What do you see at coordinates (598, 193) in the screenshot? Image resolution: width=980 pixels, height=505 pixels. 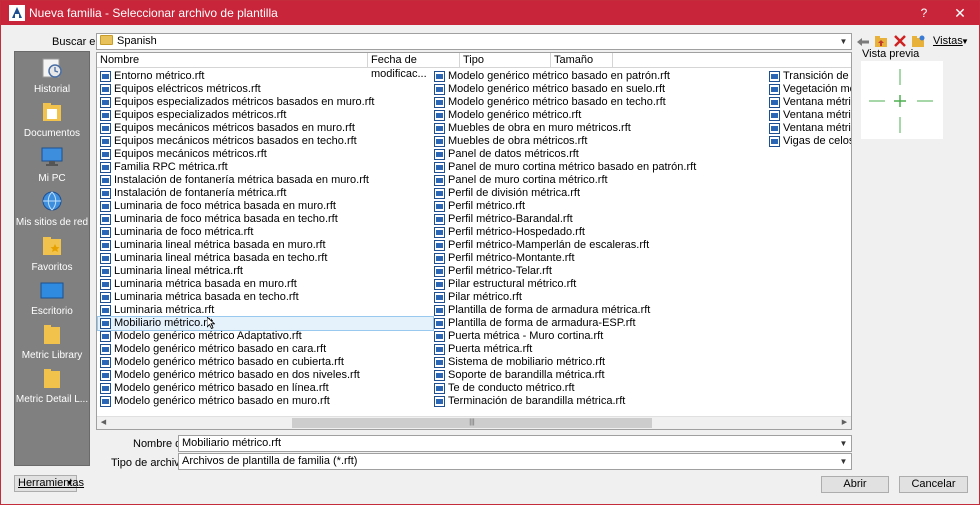 I see `file-item: Perfil de división métrica.rft` at bounding box center [598, 193].